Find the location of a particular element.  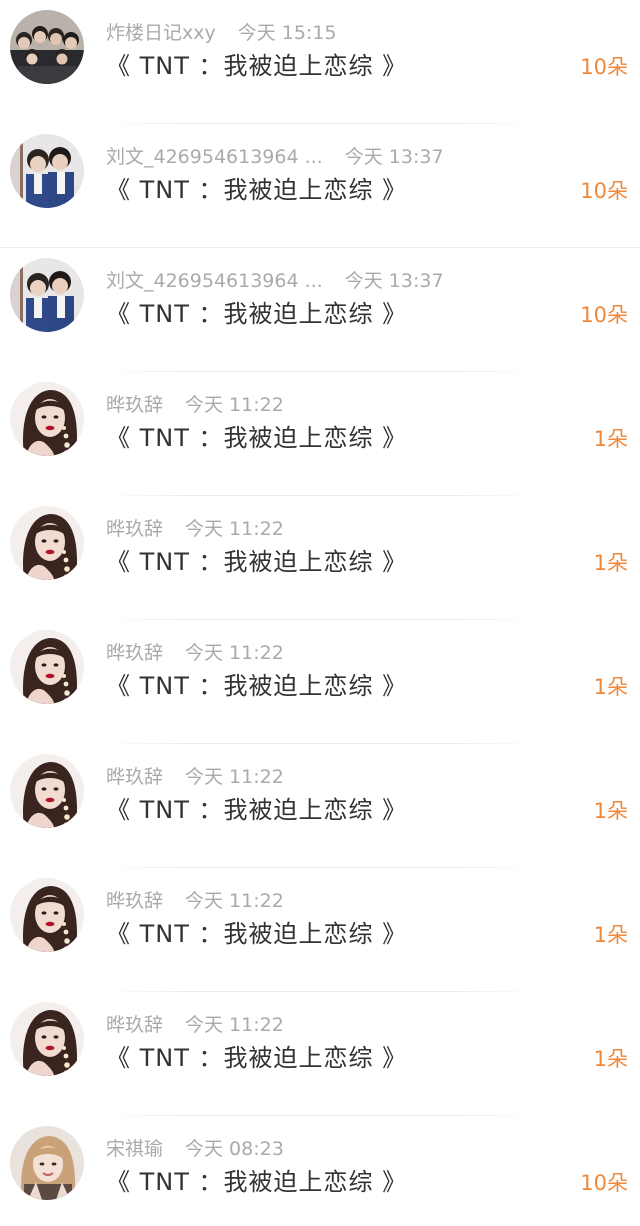

sender-name: 炸楼日记xxy is located at coordinates (161, 33).